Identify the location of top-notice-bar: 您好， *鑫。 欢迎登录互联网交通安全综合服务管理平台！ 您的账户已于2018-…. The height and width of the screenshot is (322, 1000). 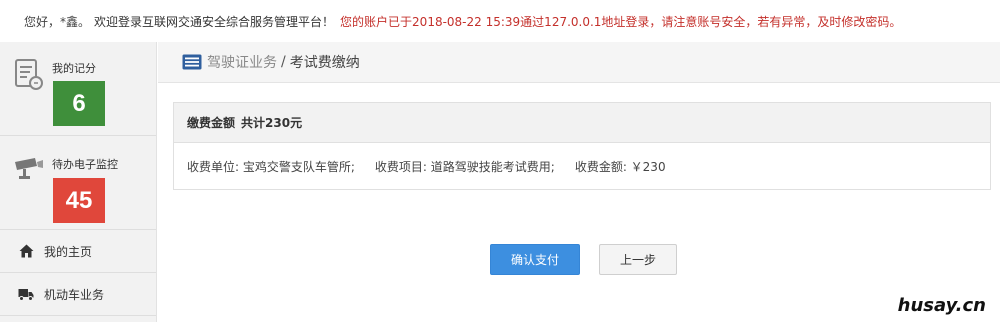
(500, 21).